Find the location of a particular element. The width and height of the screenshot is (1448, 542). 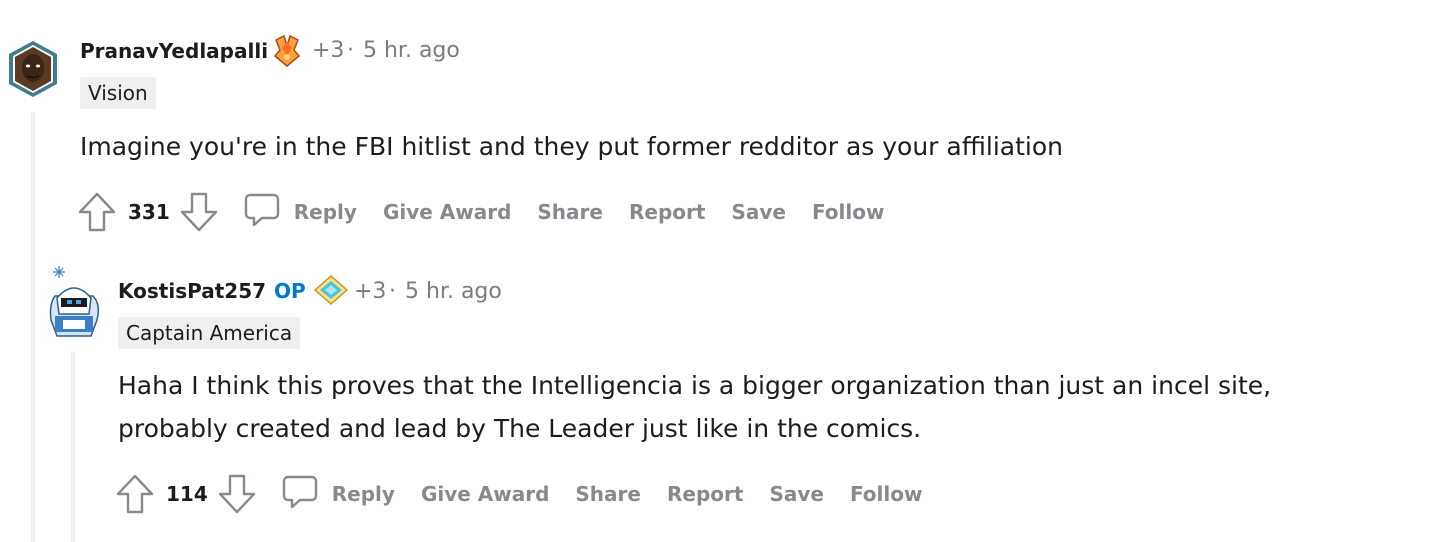

vote-score: 331 is located at coordinates (149, 212).